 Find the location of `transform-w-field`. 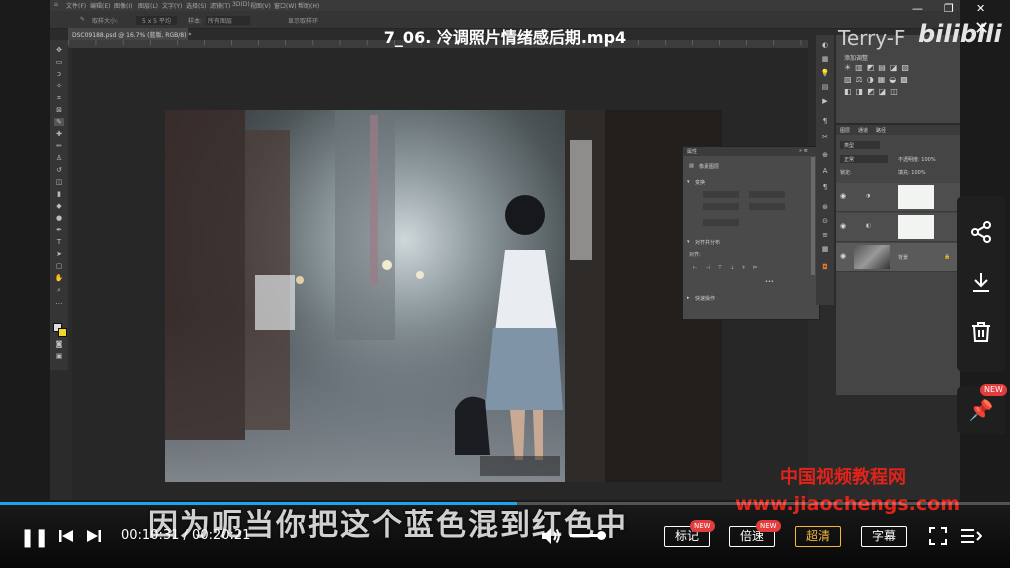

transform-w-field is located at coordinates (721, 194).